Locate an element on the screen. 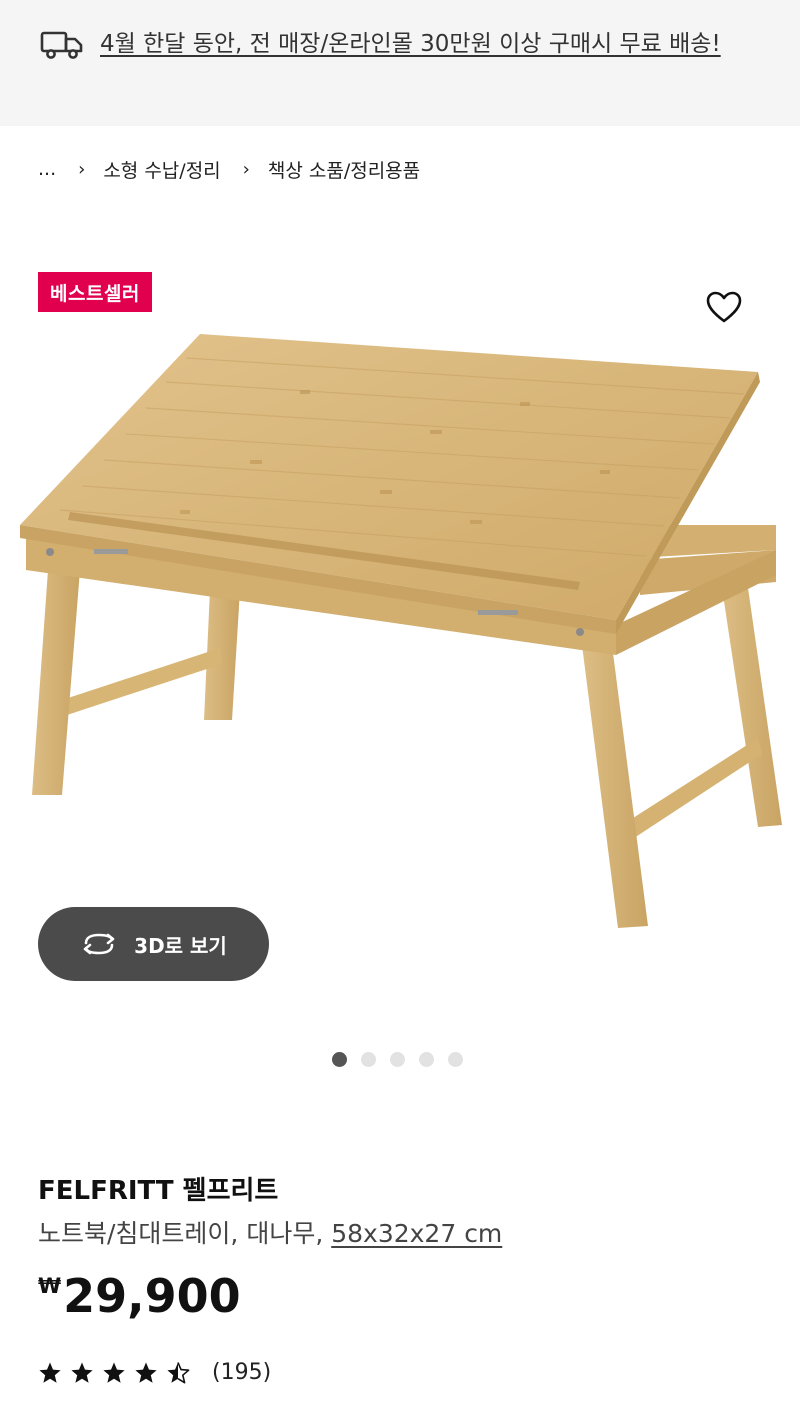  star-half-icon is located at coordinates (178, 1372).